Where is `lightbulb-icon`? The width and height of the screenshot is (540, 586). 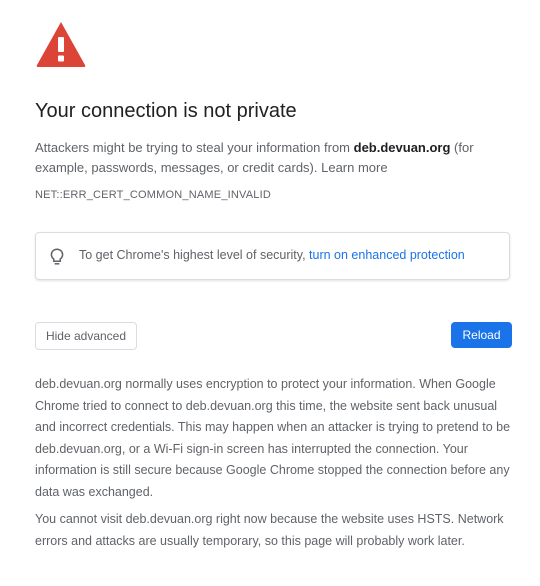 lightbulb-icon is located at coordinates (57, 256).